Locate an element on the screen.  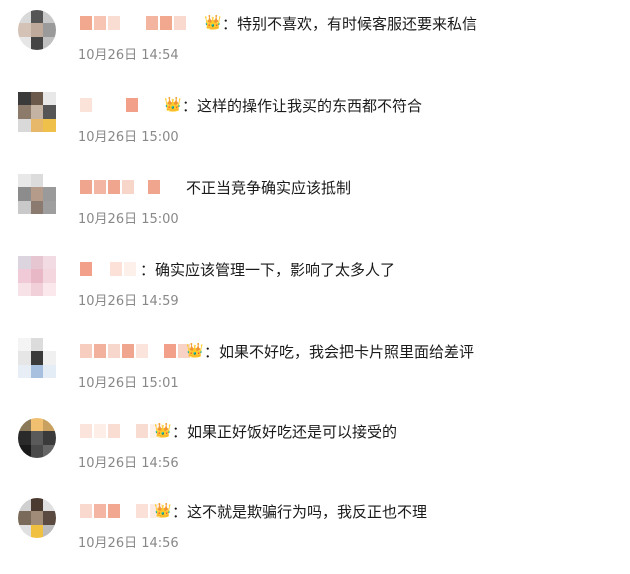
comment-text: ：如果不好吃，我会把卡片照里面给差评 is located at coordinates (339, 352).